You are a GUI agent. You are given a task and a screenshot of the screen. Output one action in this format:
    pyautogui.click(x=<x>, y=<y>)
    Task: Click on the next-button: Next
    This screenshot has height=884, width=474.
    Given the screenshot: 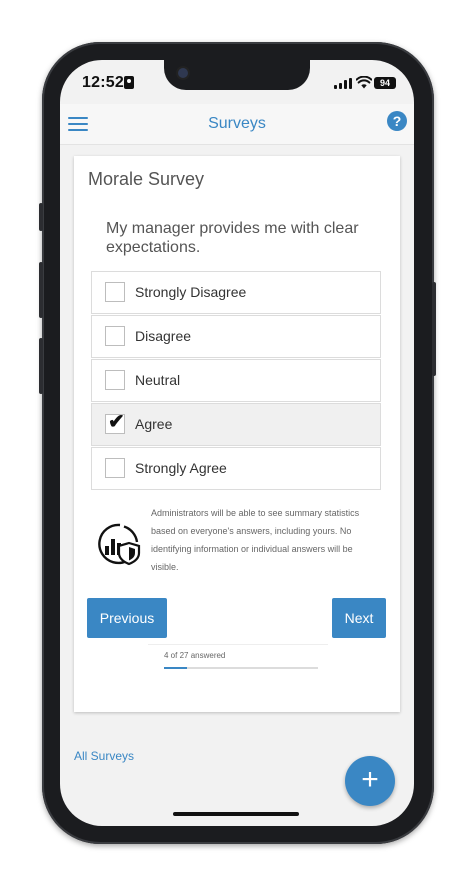 What is the action you would take?
    pyautogui.click(x=359, y=618)
    